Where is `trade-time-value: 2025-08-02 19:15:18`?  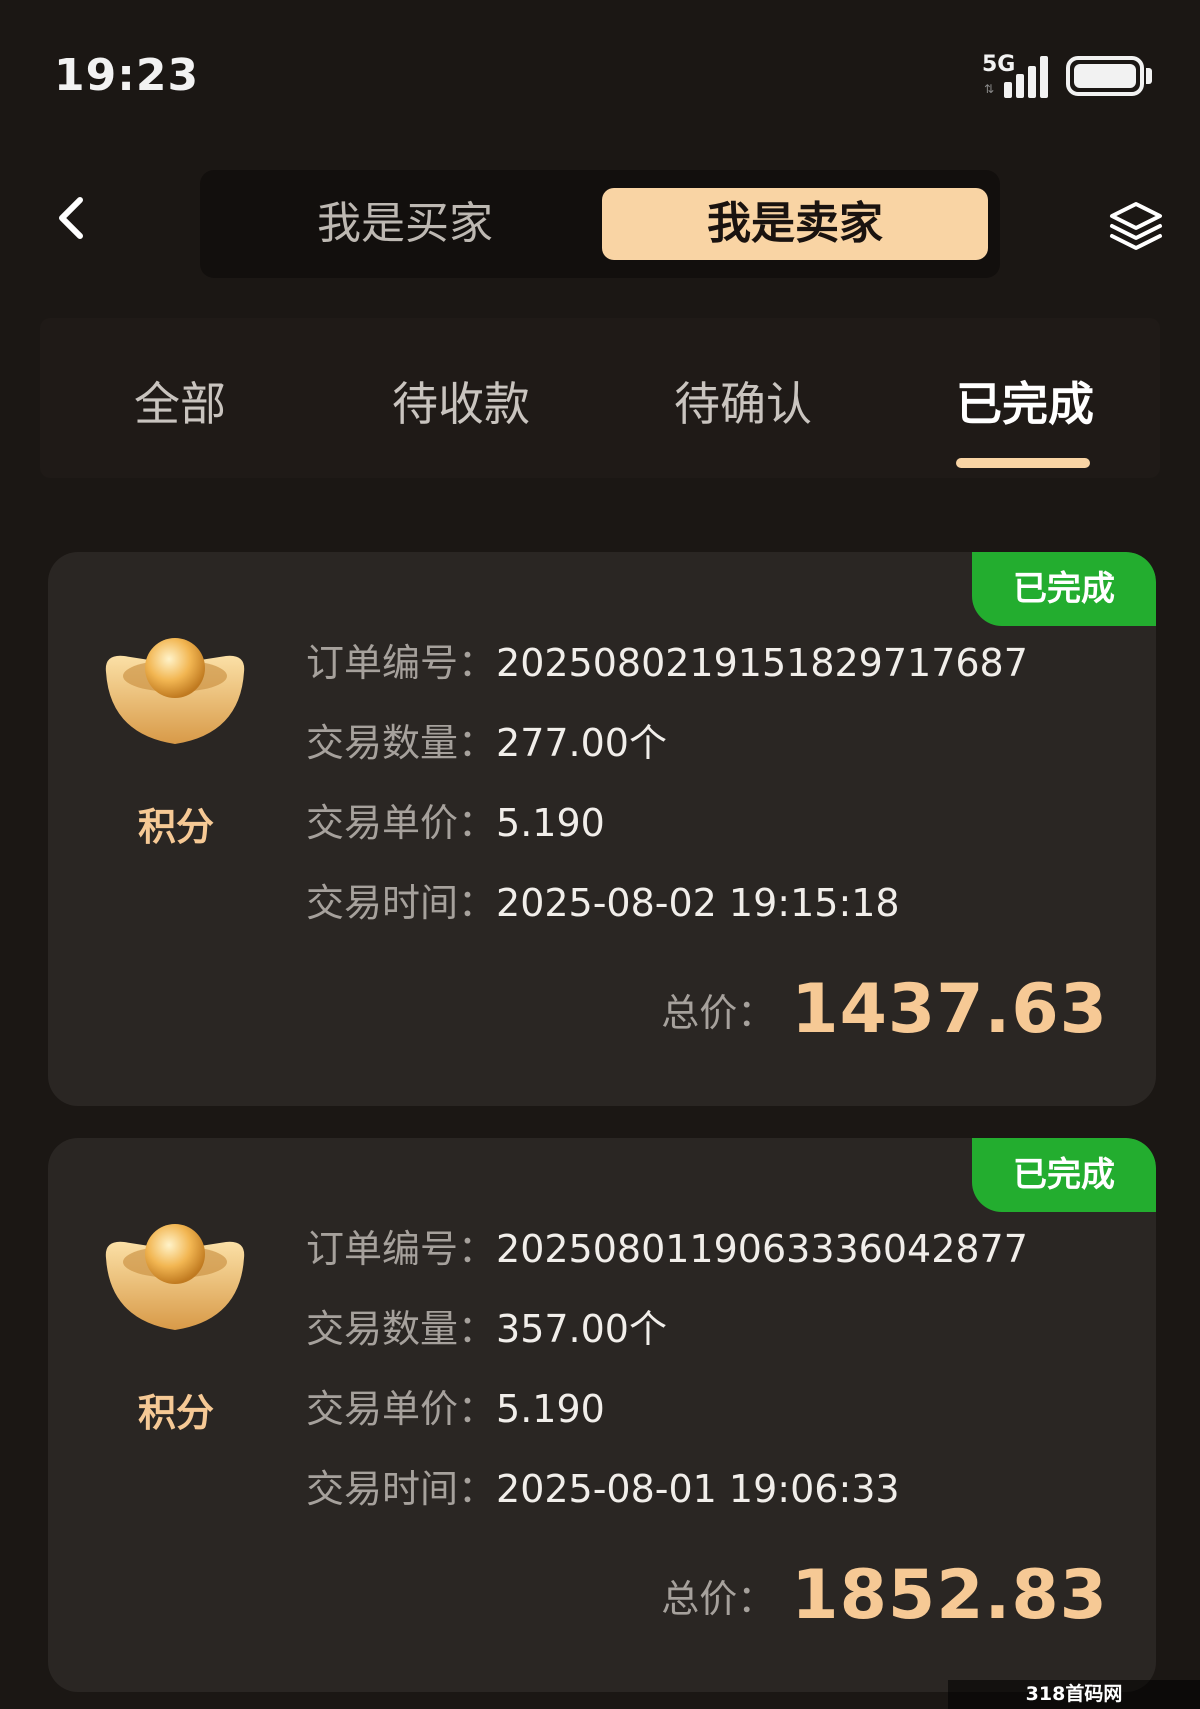
trade-time-value: 2025-08-02 19:15:18 is located at coordinates (698, 903).